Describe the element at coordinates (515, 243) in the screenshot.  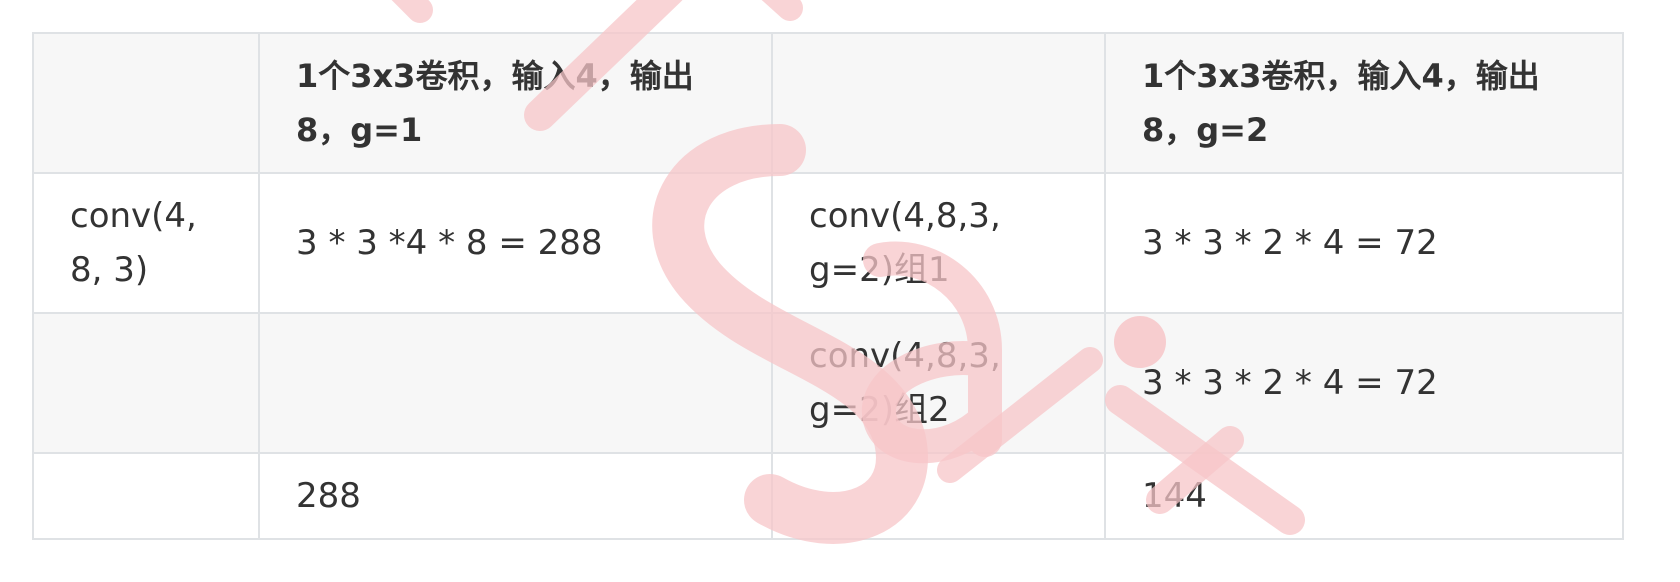
I see `row1-g1-calc-cell: 3 * 3 *4 * 8 = 288` at that location.